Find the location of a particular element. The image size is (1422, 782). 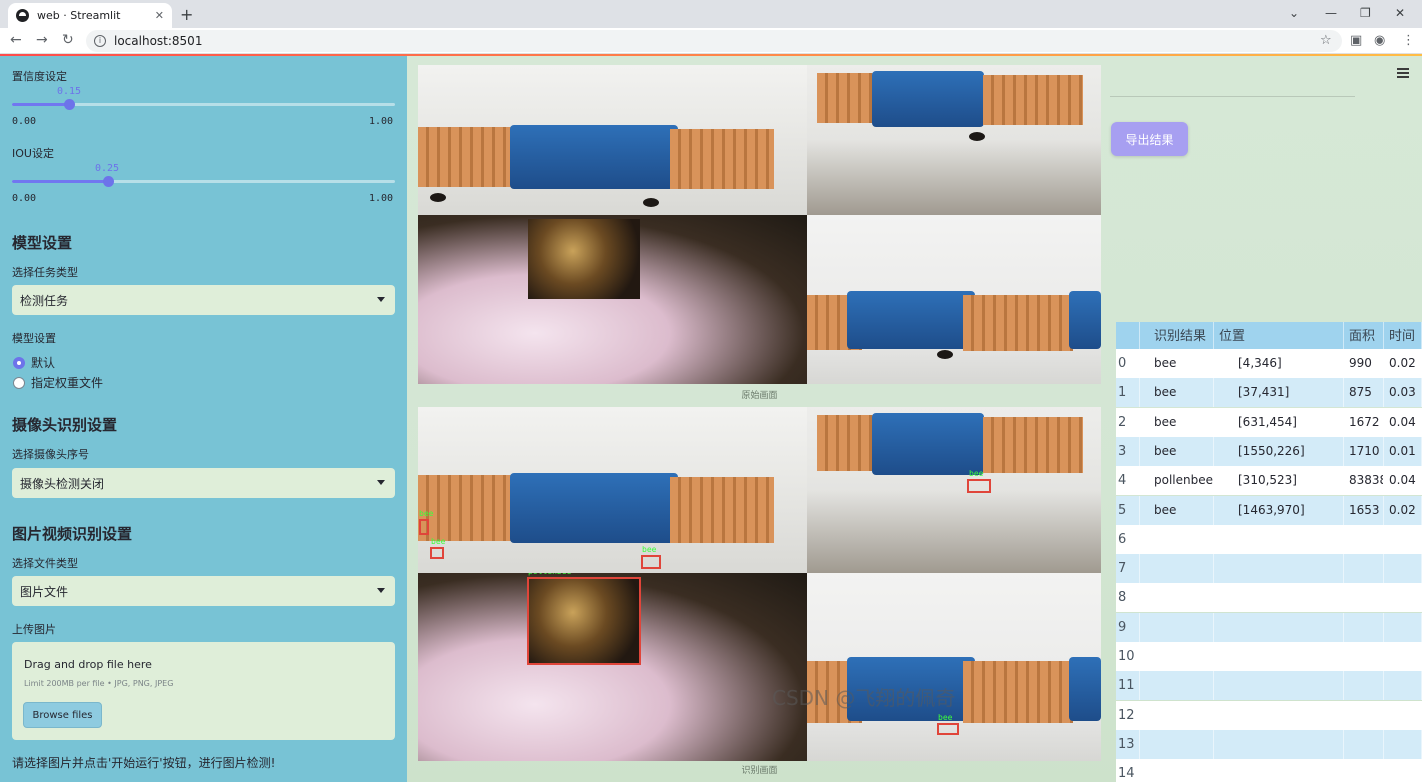

hamburger-menu-icon is located at coordinates (1403, 73).